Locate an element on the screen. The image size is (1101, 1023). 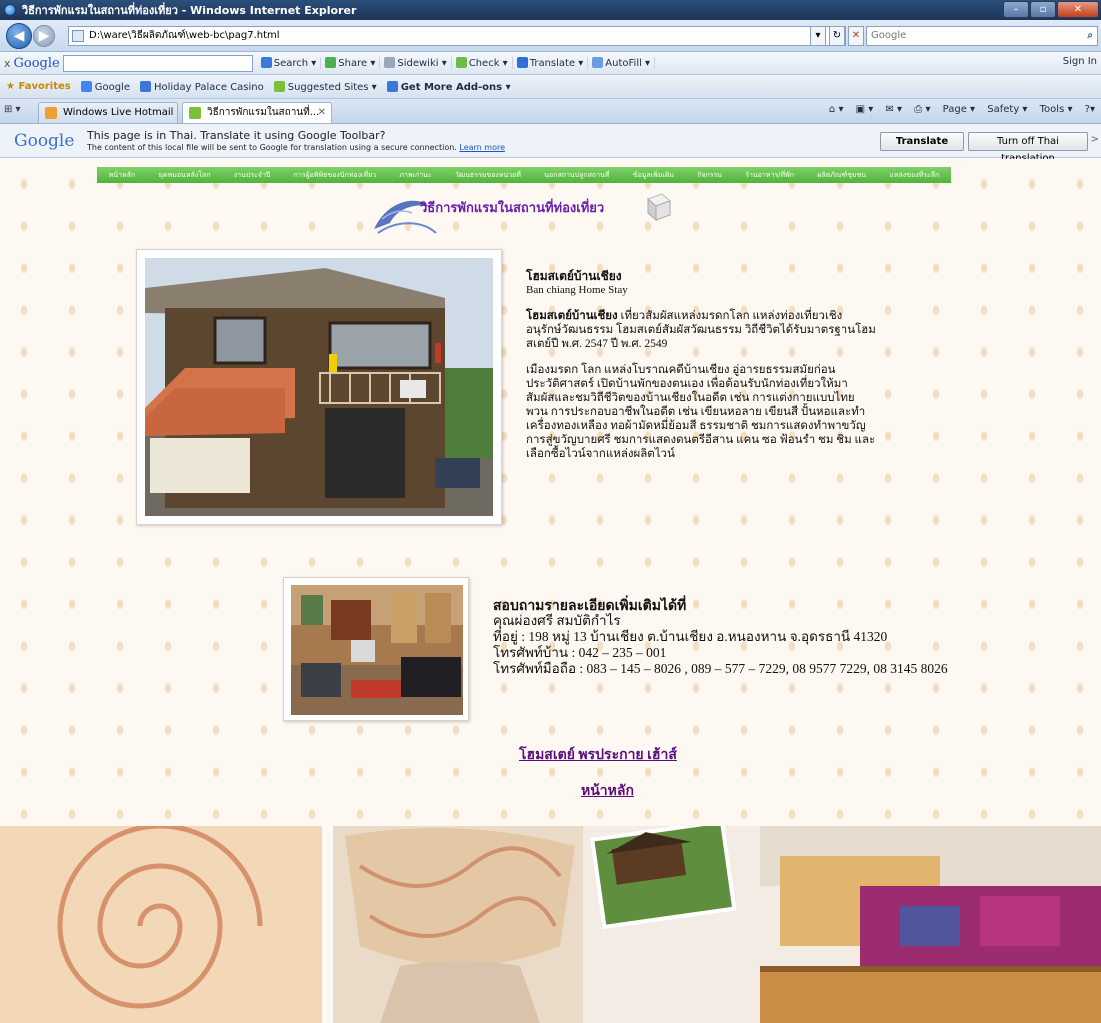
tab-close-icon: ✕ is located at coordinates (322, 112).